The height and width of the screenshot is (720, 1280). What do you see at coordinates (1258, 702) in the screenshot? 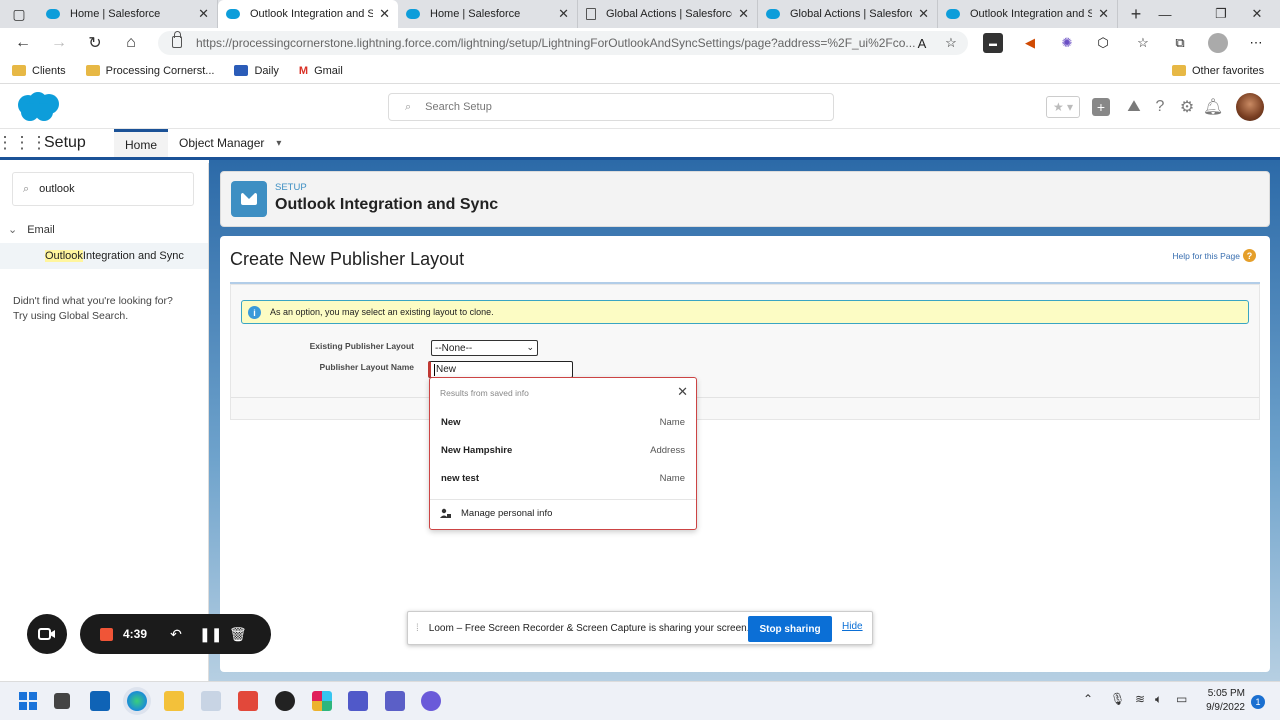
I see `notification-badge: 1` at bounding box center [1258, 702].